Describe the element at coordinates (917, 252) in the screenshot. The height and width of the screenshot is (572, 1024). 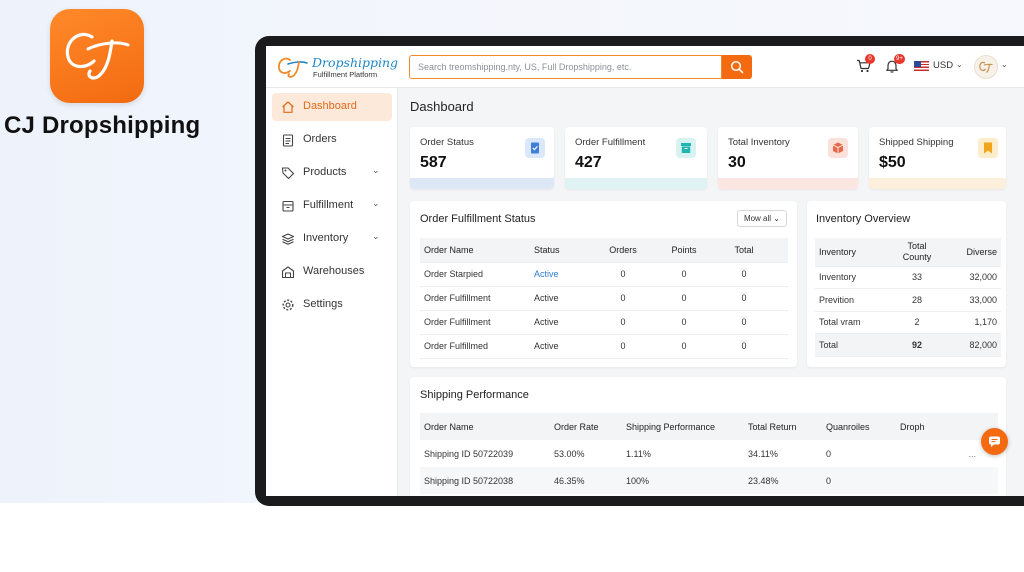
I see `column-header: Total County` at that location.